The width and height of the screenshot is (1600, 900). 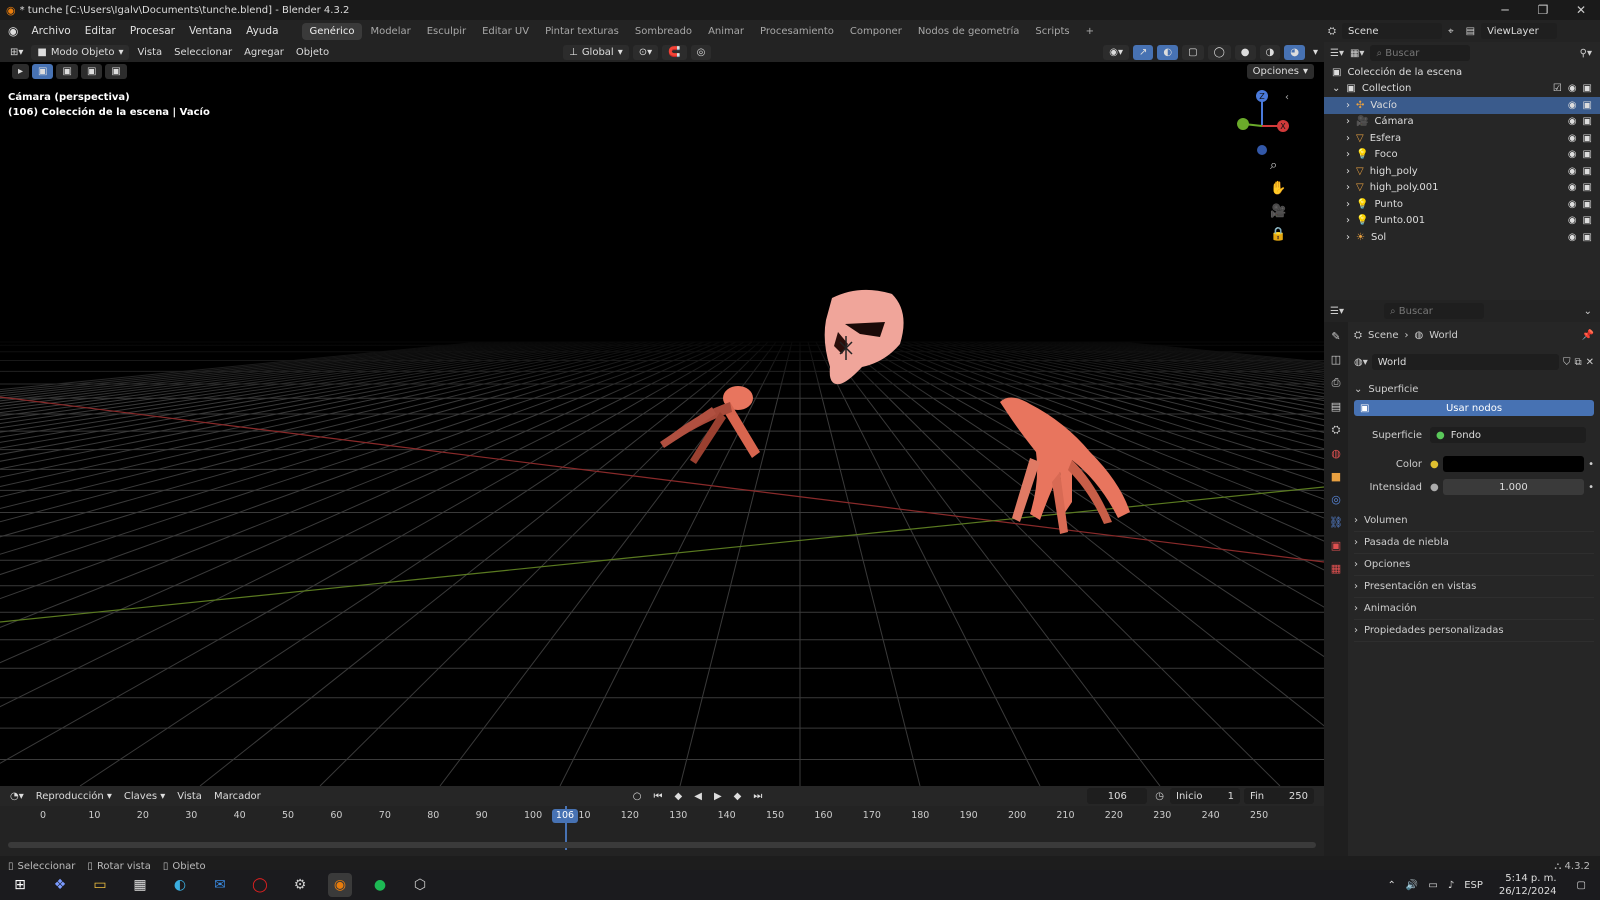 What do you see at coordinates (1278, 211) in the screenshot?
I see `camera-view-icon: 🎥` at bounding box center [1278, 211].